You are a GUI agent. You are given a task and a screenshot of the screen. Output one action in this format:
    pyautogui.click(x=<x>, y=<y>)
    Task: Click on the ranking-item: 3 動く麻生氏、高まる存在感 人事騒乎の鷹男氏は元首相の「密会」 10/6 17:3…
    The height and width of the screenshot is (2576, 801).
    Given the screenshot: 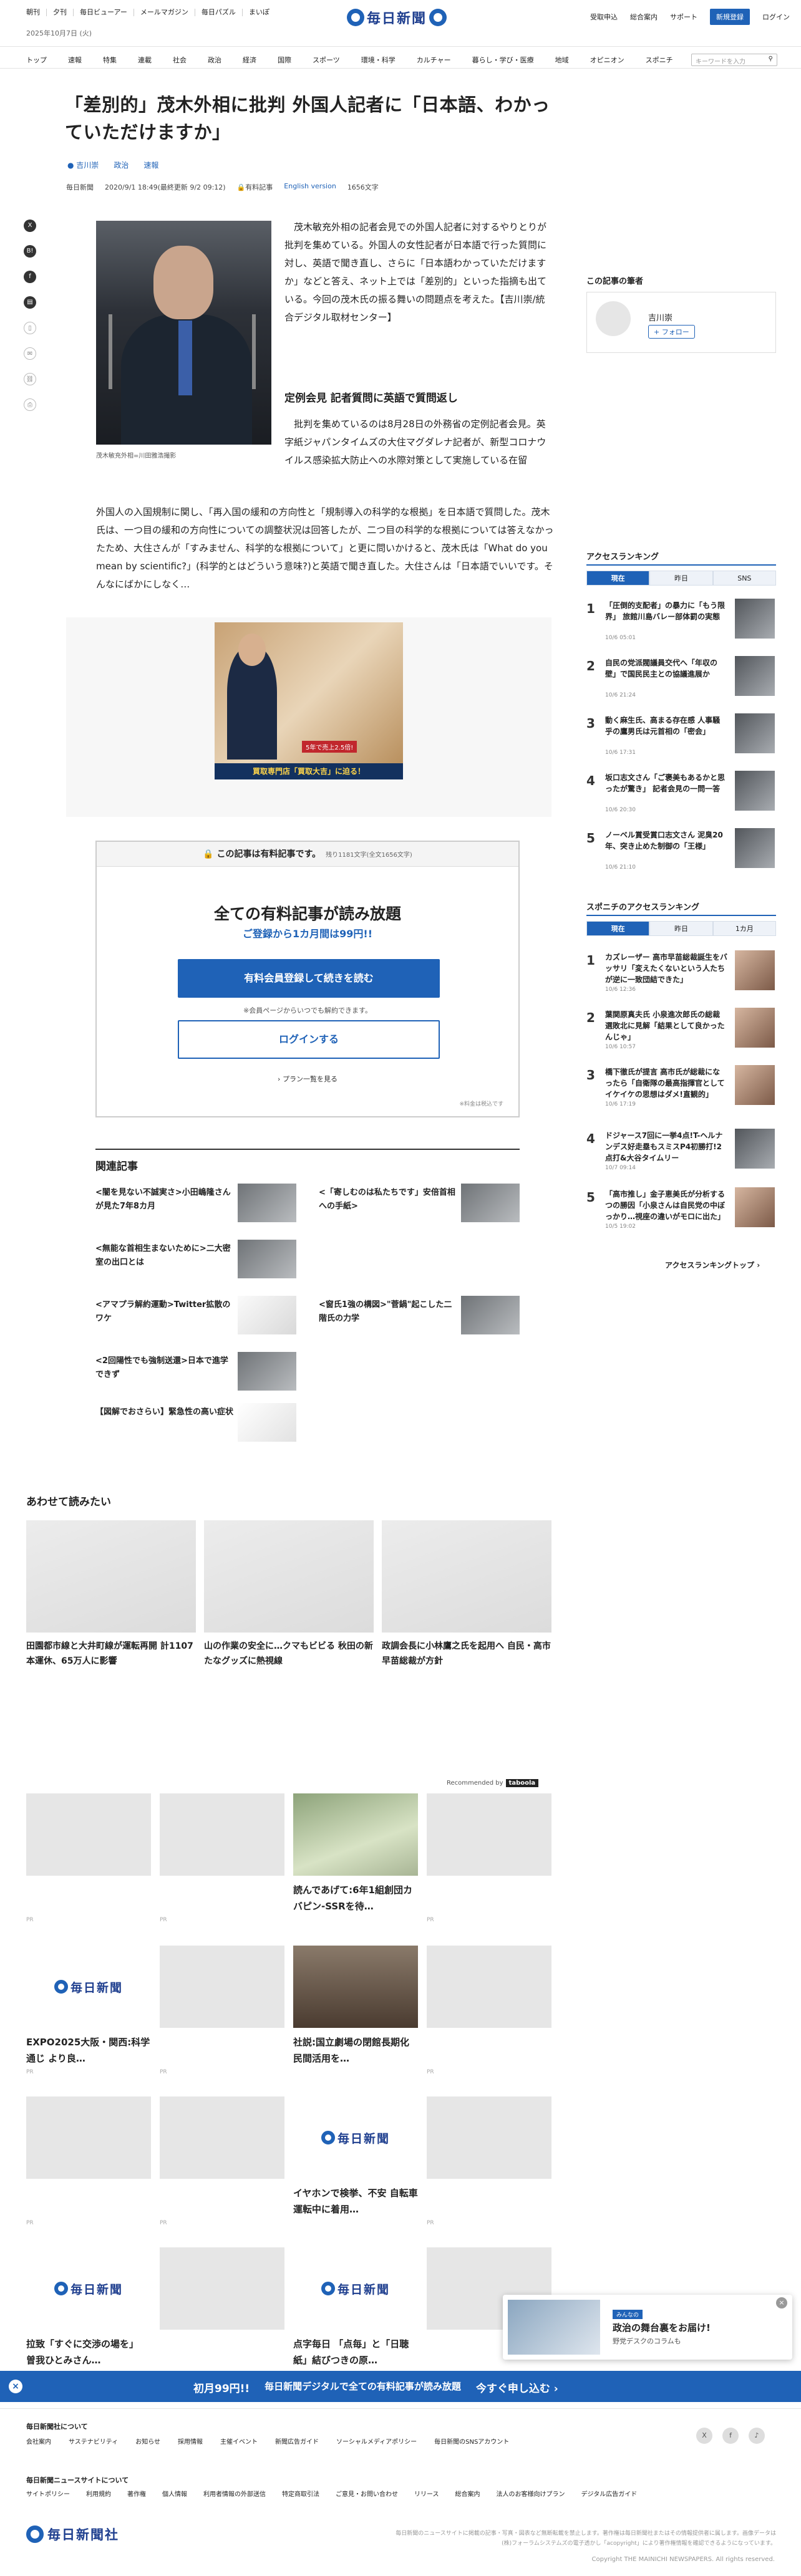 What is the action you would take?
    pyautogui.click(x=681, y=737)
    